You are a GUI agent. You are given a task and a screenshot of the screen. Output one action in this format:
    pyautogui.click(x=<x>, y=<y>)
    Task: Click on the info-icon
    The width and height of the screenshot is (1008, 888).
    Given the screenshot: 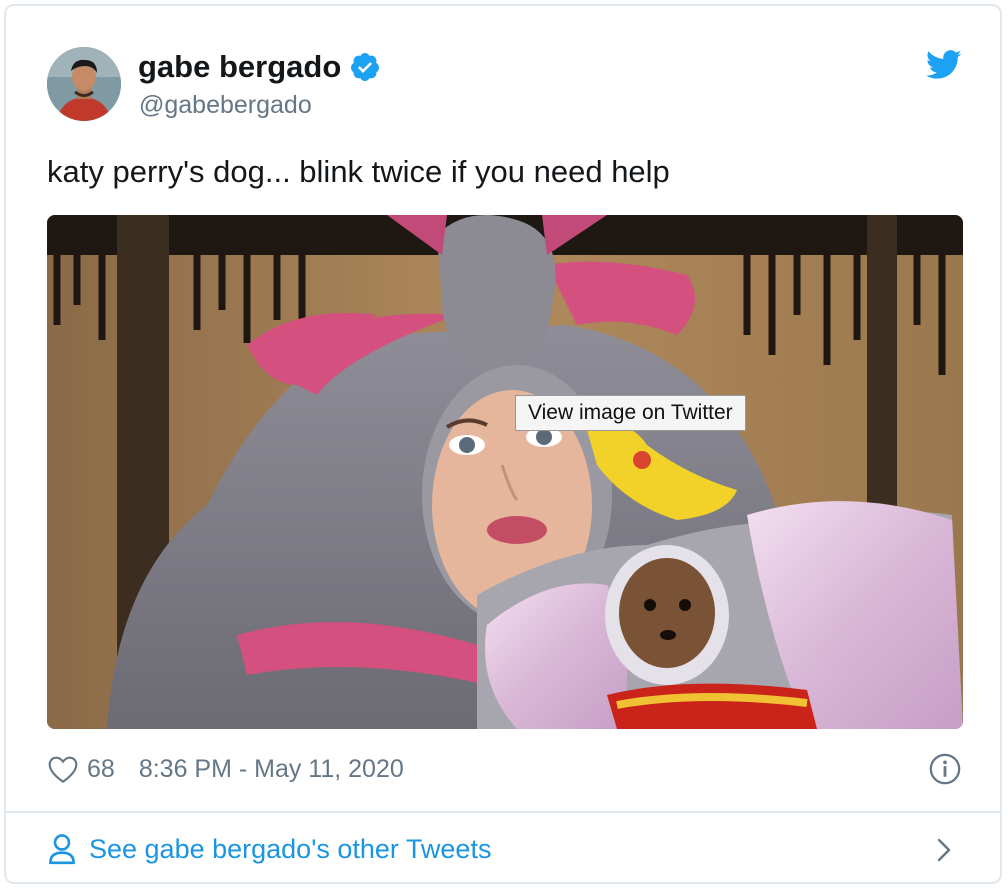 What is the action you would take?
    pyautogui.click(x=945, y=769)
    